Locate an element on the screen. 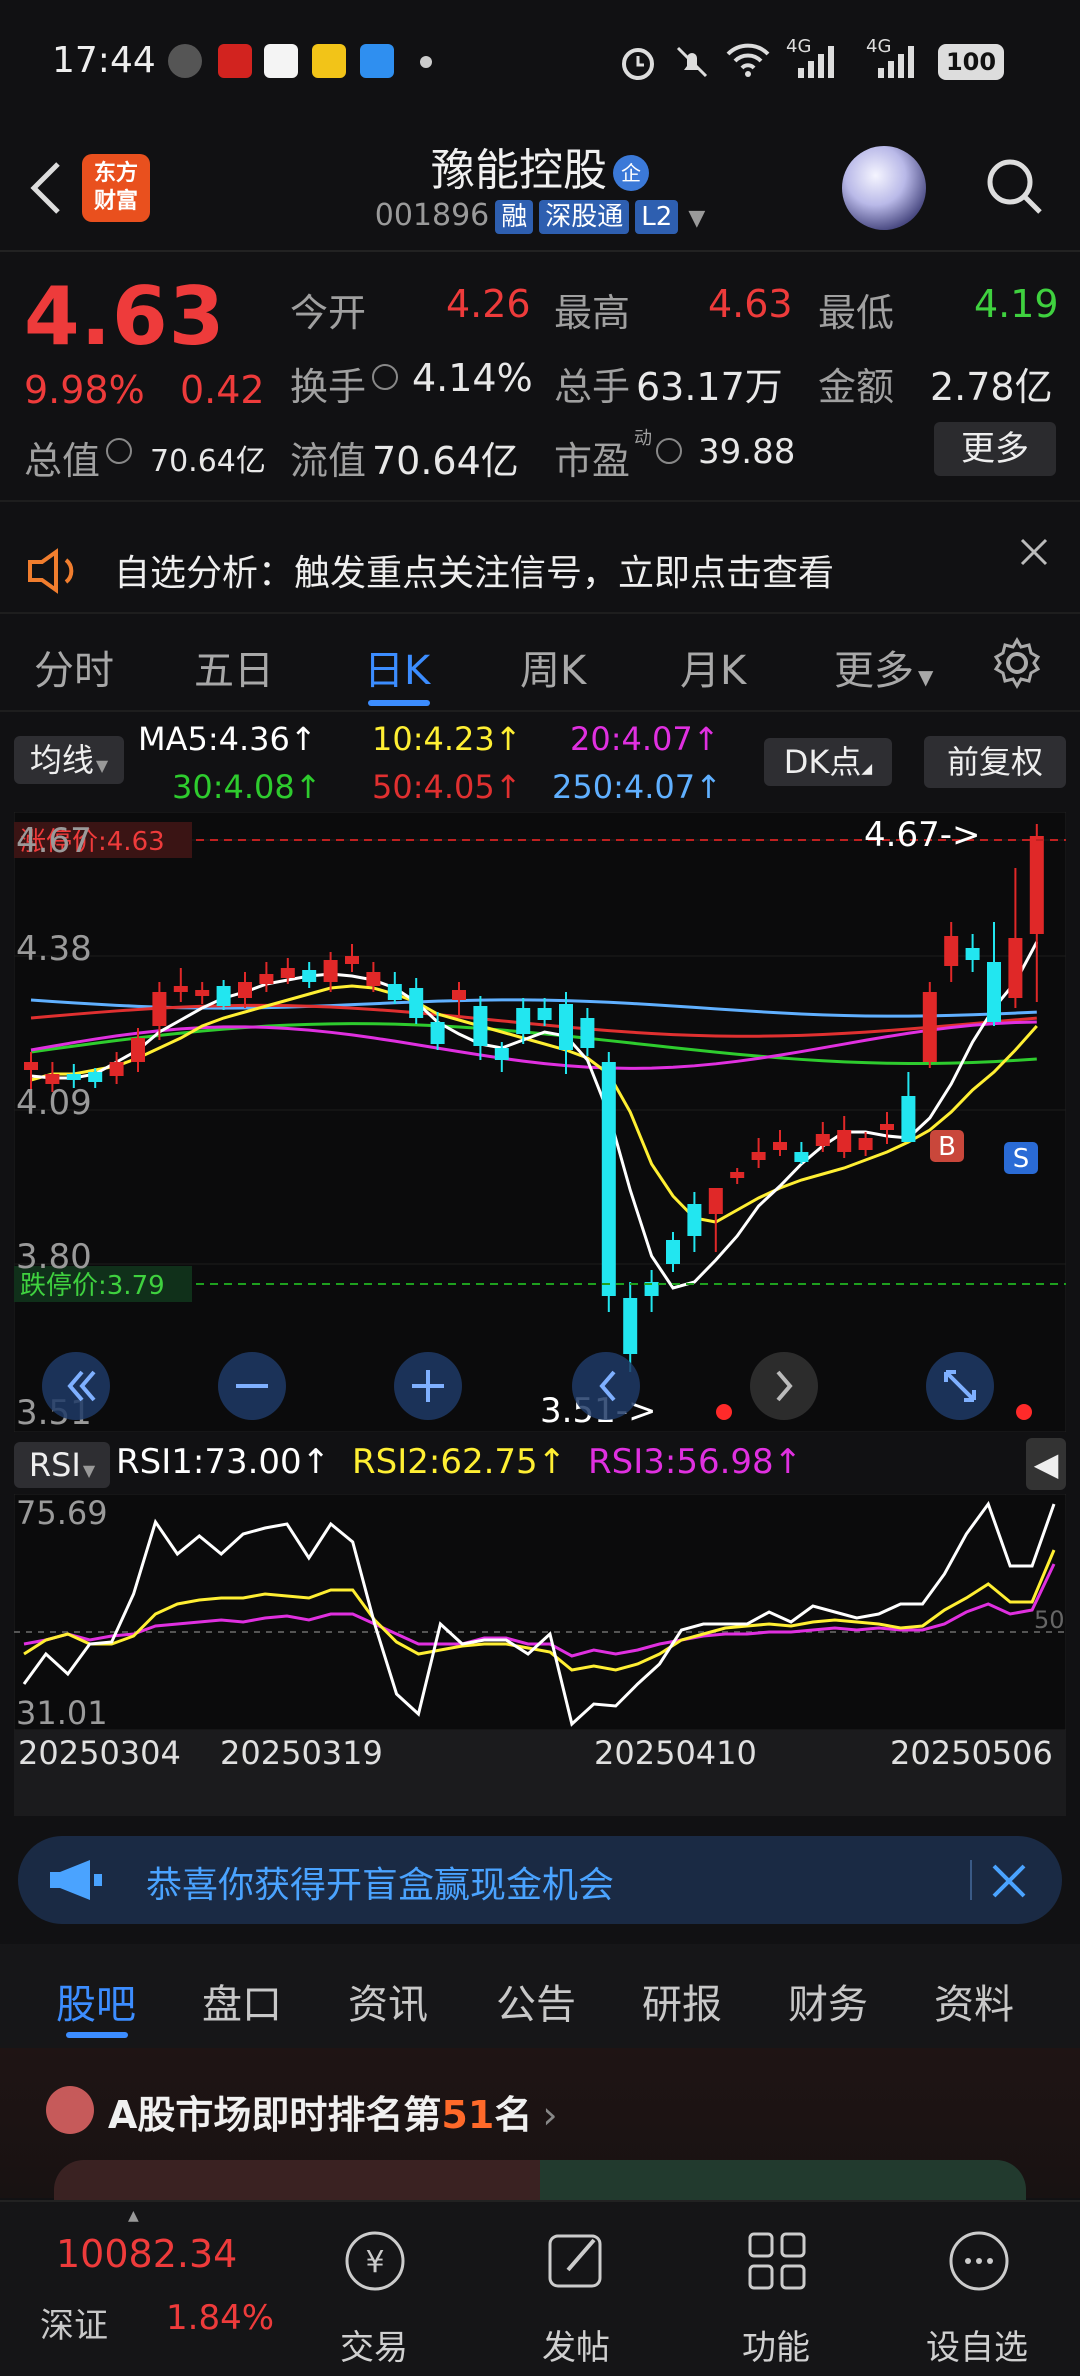  ytick-1: 4.67 is located at coordinates (54, 841).